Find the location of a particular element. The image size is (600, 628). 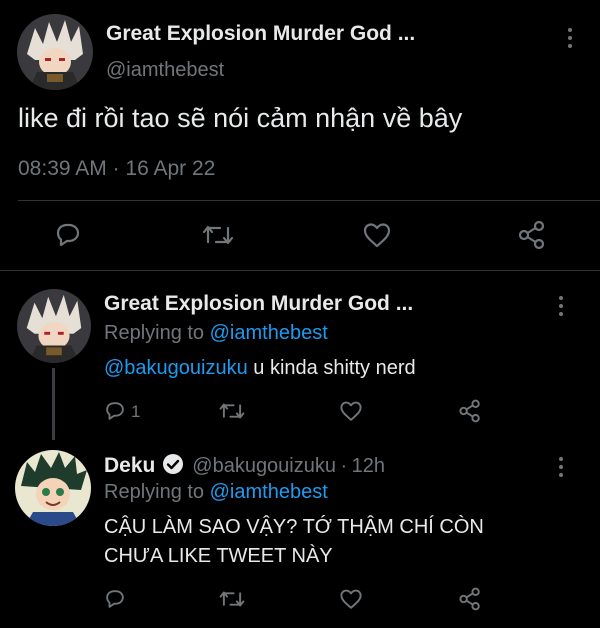

tweet-age: 12h is located at coordinates (368, 466).